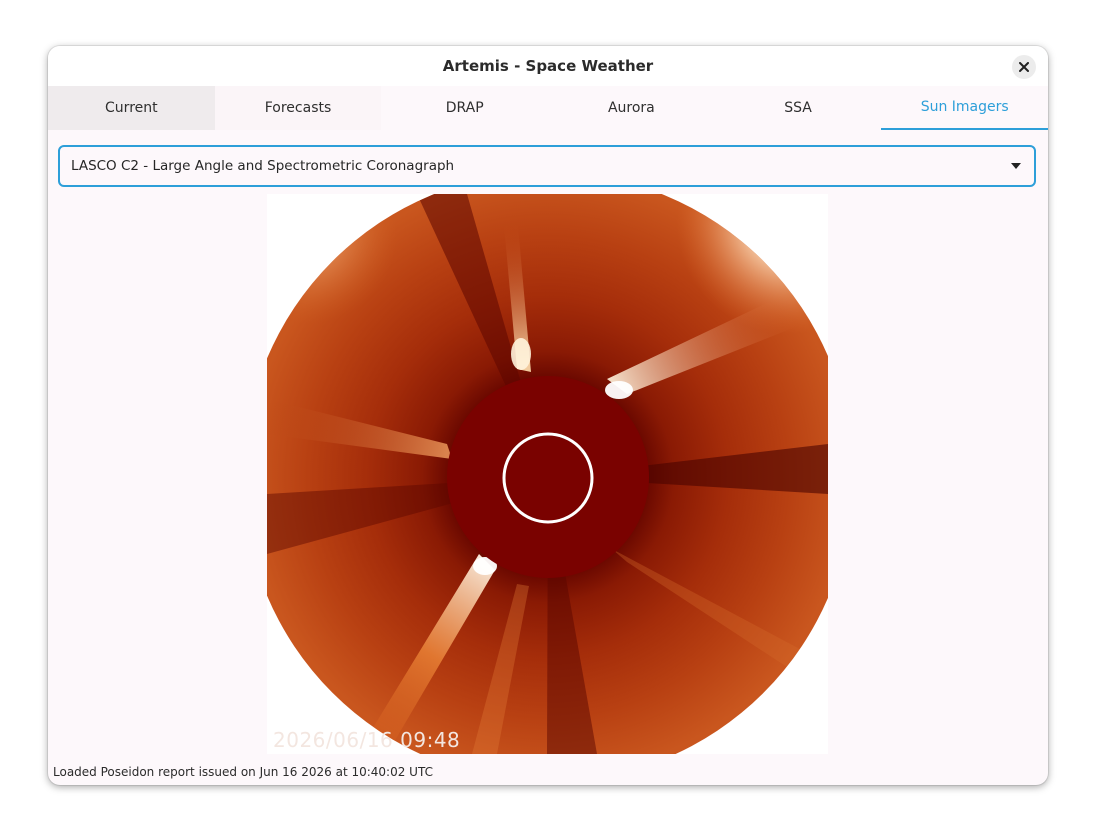 Image resolution: width=1096 pixels, height=833 pixels. I want to click on tab-drap: DRAP, so click(465, 108).